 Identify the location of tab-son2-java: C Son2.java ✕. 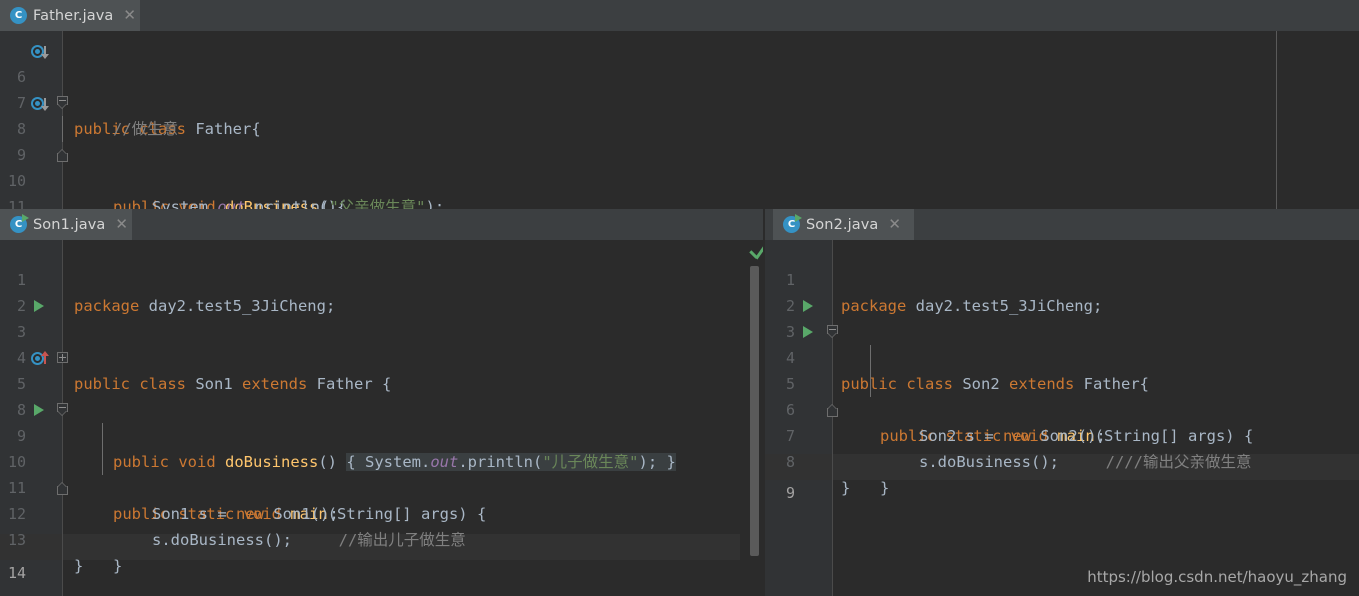
(843, 224).